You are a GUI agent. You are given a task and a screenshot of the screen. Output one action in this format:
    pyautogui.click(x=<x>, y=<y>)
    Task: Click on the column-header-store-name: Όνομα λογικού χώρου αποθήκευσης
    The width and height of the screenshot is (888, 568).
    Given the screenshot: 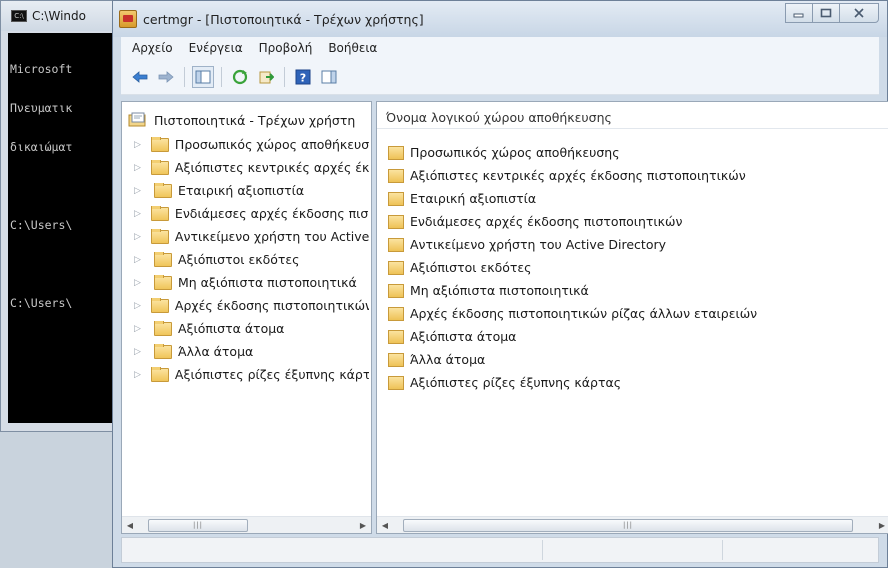 What is the action you would take?
    pyautogui.click(x=632, y=115)
    